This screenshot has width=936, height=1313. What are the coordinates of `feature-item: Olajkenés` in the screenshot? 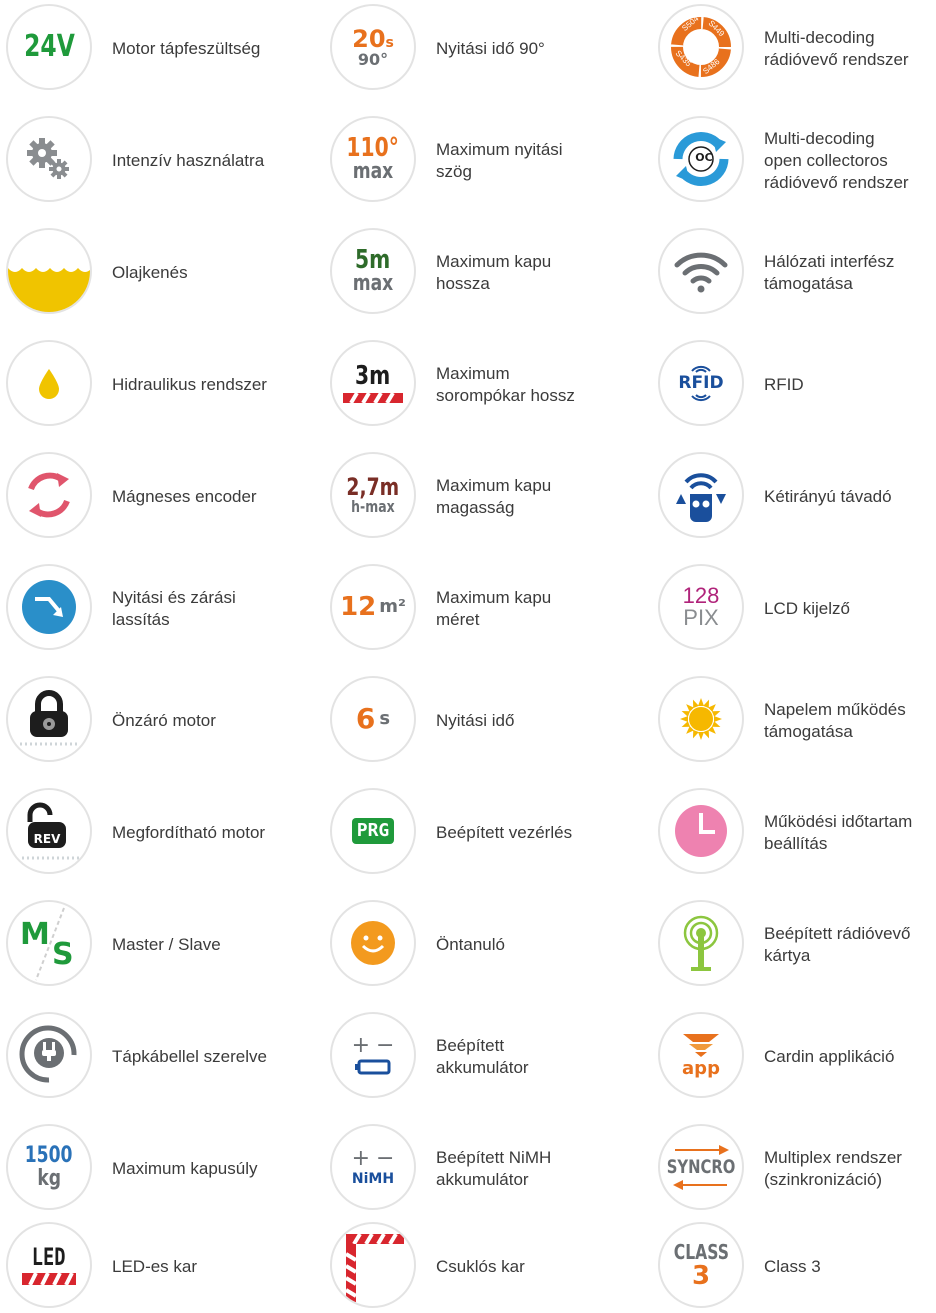 It's located at (156, 273).